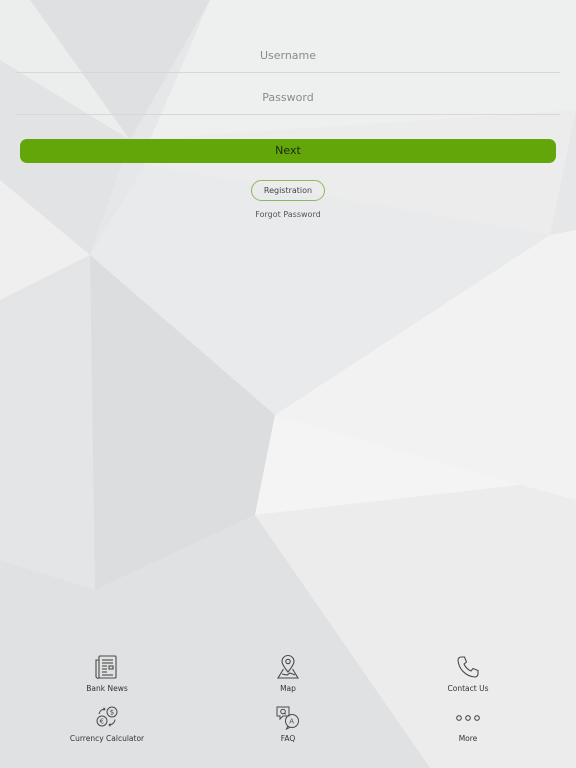  What do you see at coordinates (288, 688) in the screenshot?
I see `nav-item-label: Map` at bounding box center [288, 688].